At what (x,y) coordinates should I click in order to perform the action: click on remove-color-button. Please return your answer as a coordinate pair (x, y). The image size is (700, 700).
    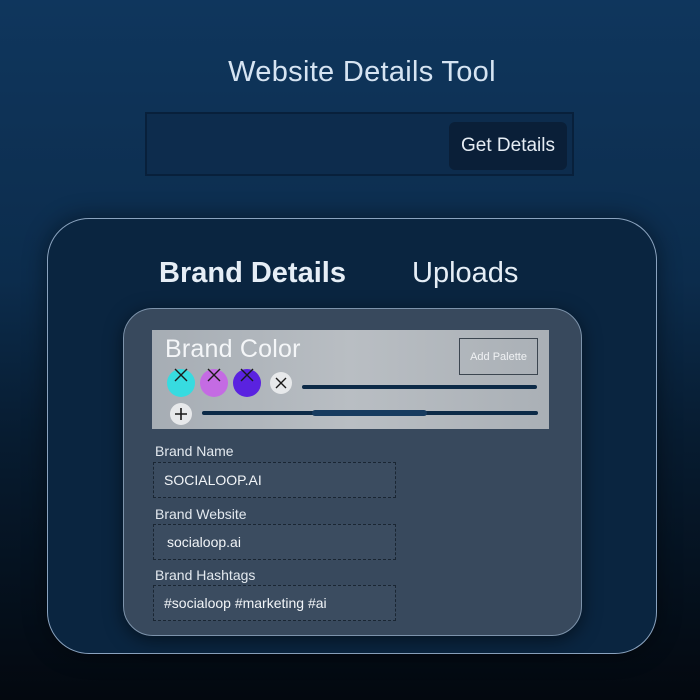
    Looking at the image, I should click on (281, 383).